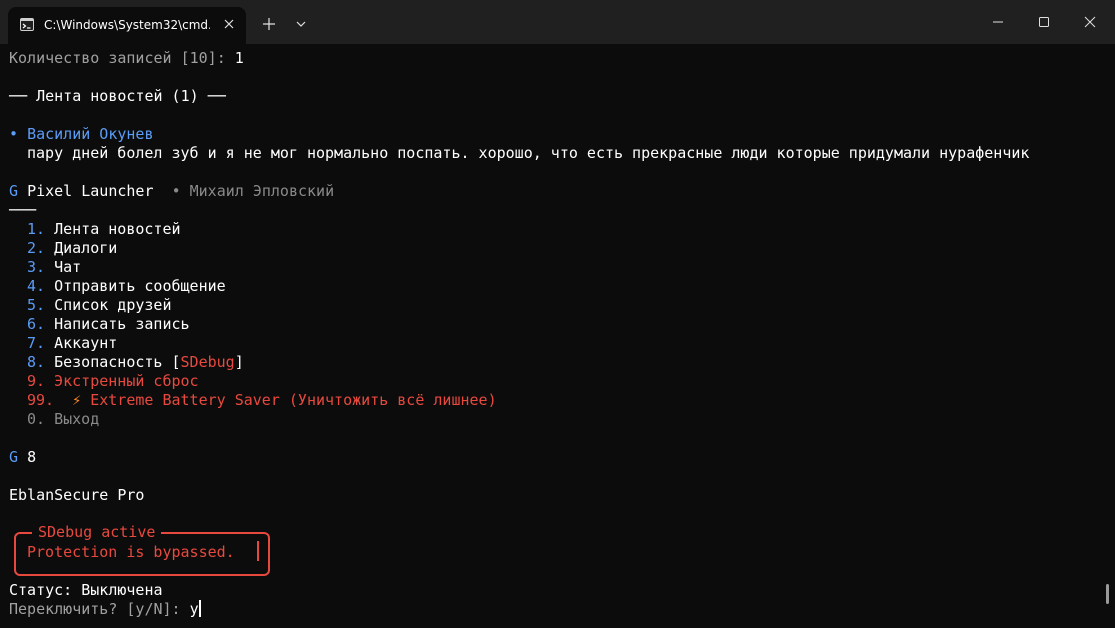  I want to click on menu-num: 5., so click(36, 305).